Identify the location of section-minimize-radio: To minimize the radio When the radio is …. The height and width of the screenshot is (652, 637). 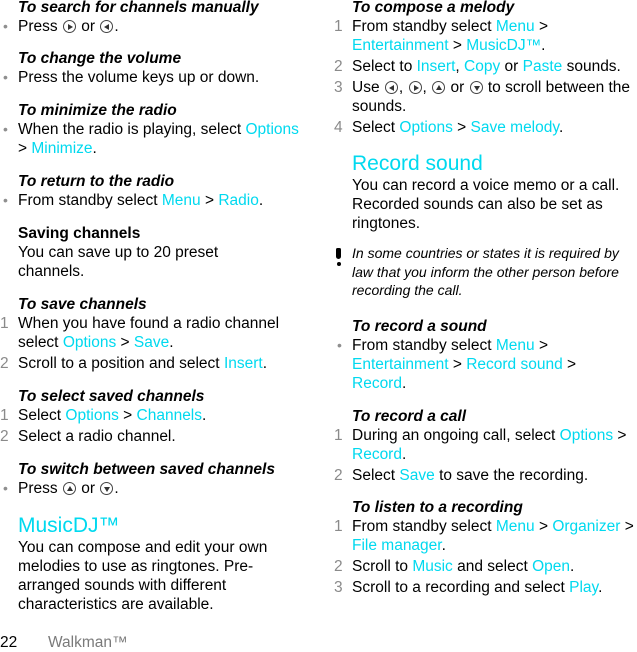
(155, 129).